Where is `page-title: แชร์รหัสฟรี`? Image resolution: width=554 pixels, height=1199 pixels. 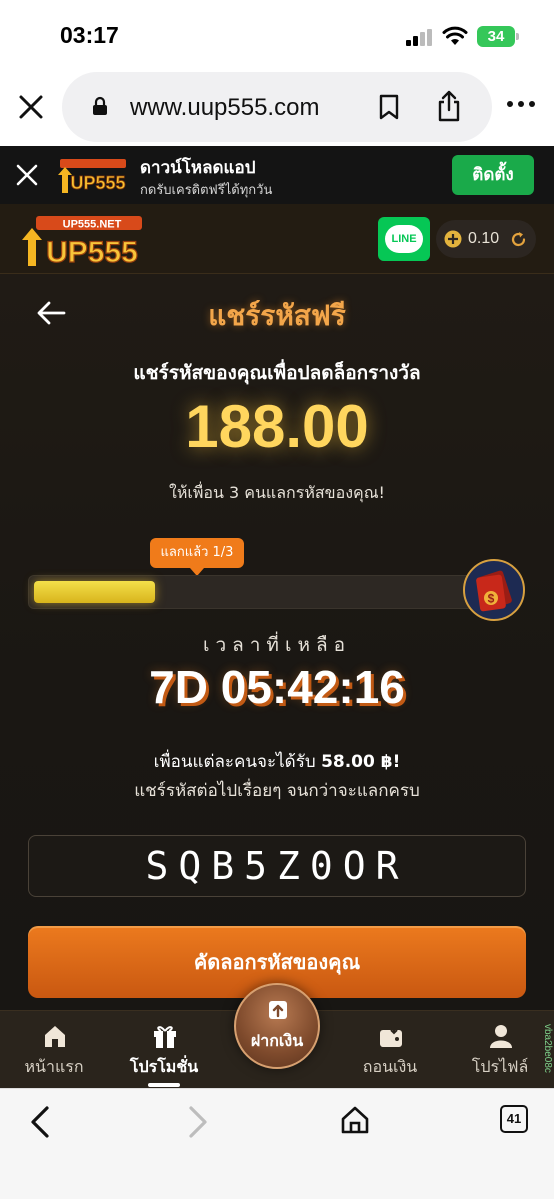 page-title: แชร์รหัสฟรี is located at coordinates (277, 315).